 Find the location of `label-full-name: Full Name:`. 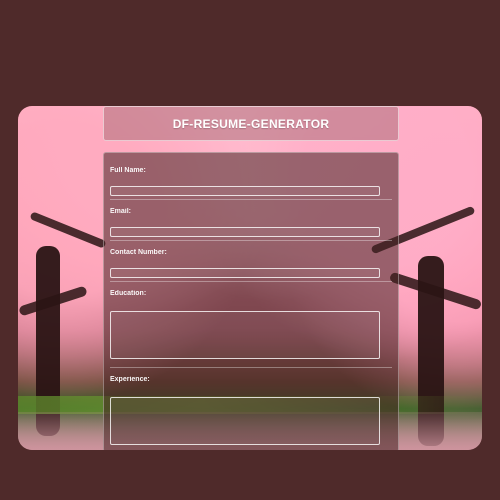

label-full-name: Full Name: is located at coordinates (128, 170).